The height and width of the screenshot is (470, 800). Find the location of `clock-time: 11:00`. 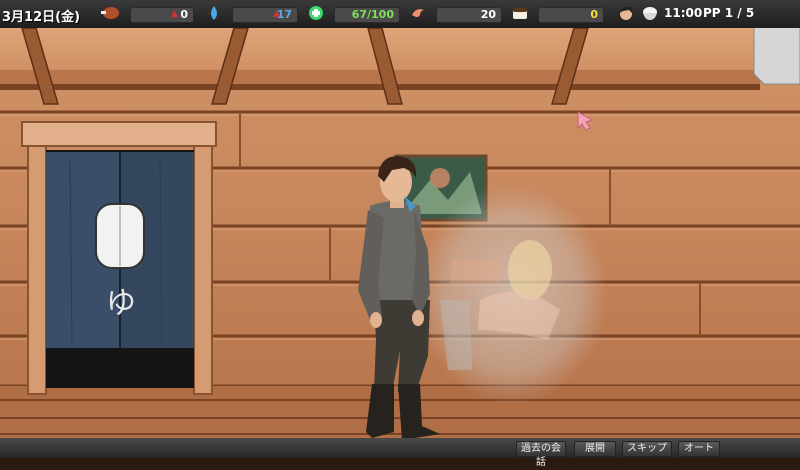

clock-time: 11:00 is located at coordinates (683, 13).